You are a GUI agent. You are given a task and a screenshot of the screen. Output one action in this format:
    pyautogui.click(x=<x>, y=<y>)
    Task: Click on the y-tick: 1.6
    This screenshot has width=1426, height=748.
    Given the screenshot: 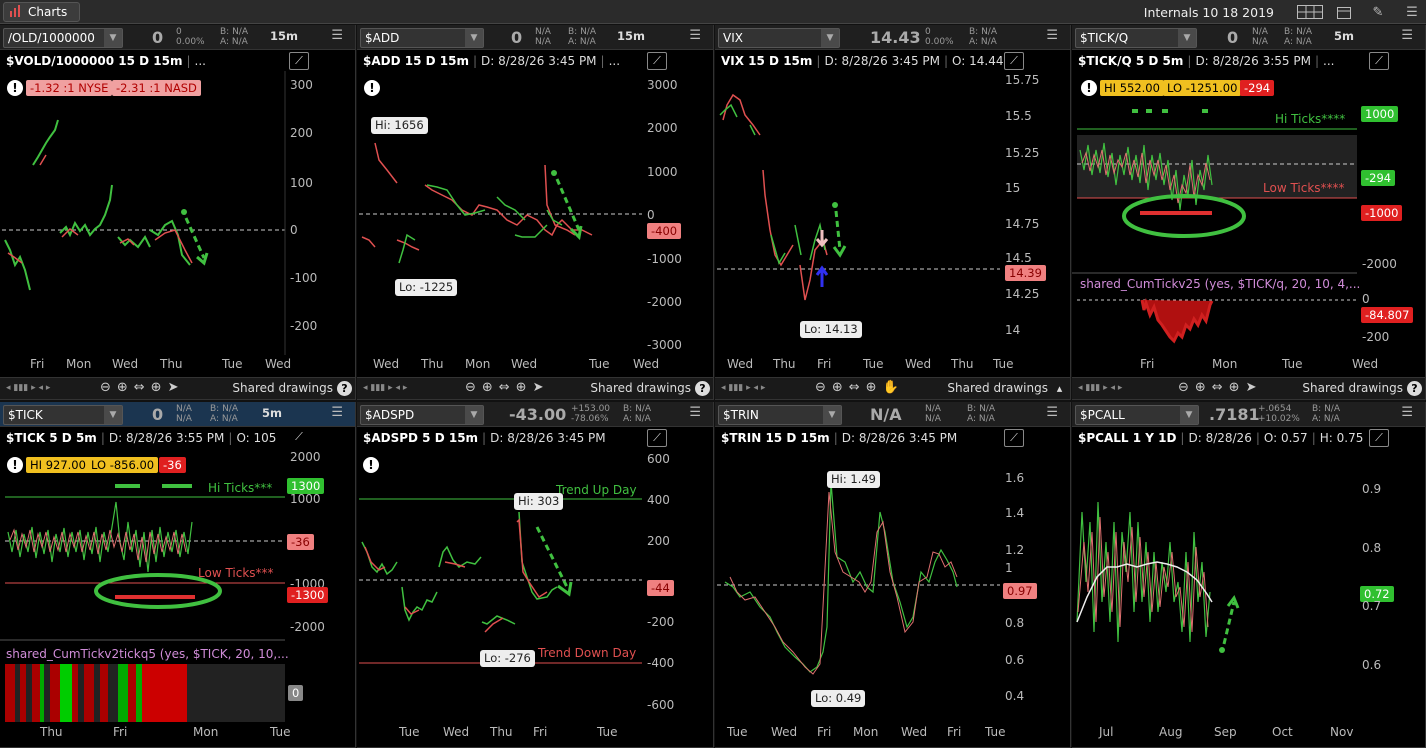 What is the action you would take?
    pyautogui.click(x=1015, y=478)
    